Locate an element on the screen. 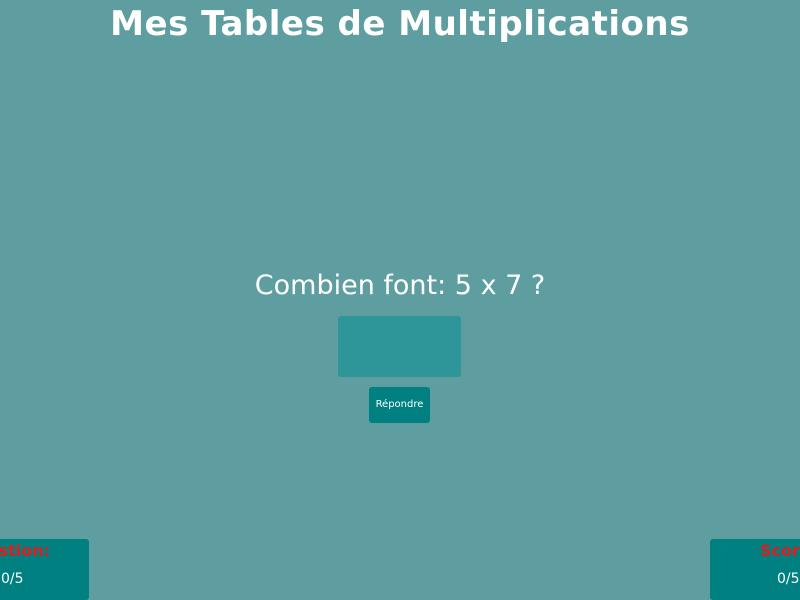 The height and width of the screenshot is (600, 800). submit-answer-button: Répondre is located at coordinates (399, 405).